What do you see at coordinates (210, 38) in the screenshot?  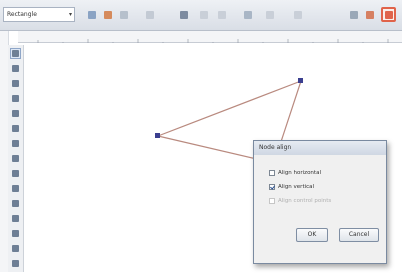 I see `horizontal-ruler` at bounding box center [210, 38].